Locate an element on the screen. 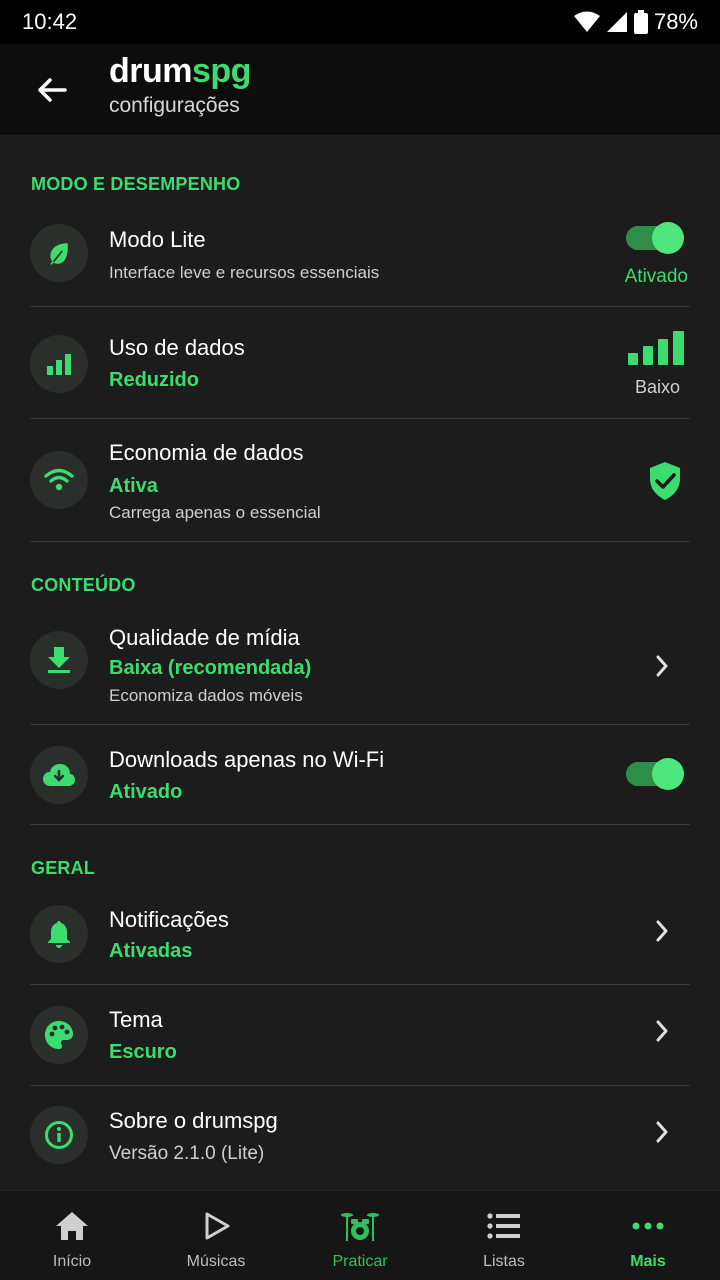 Image resolution: width=720 pixels, height=1280 pixels. nav-label-practice: Praticar is located at coordinates (360, 1261).